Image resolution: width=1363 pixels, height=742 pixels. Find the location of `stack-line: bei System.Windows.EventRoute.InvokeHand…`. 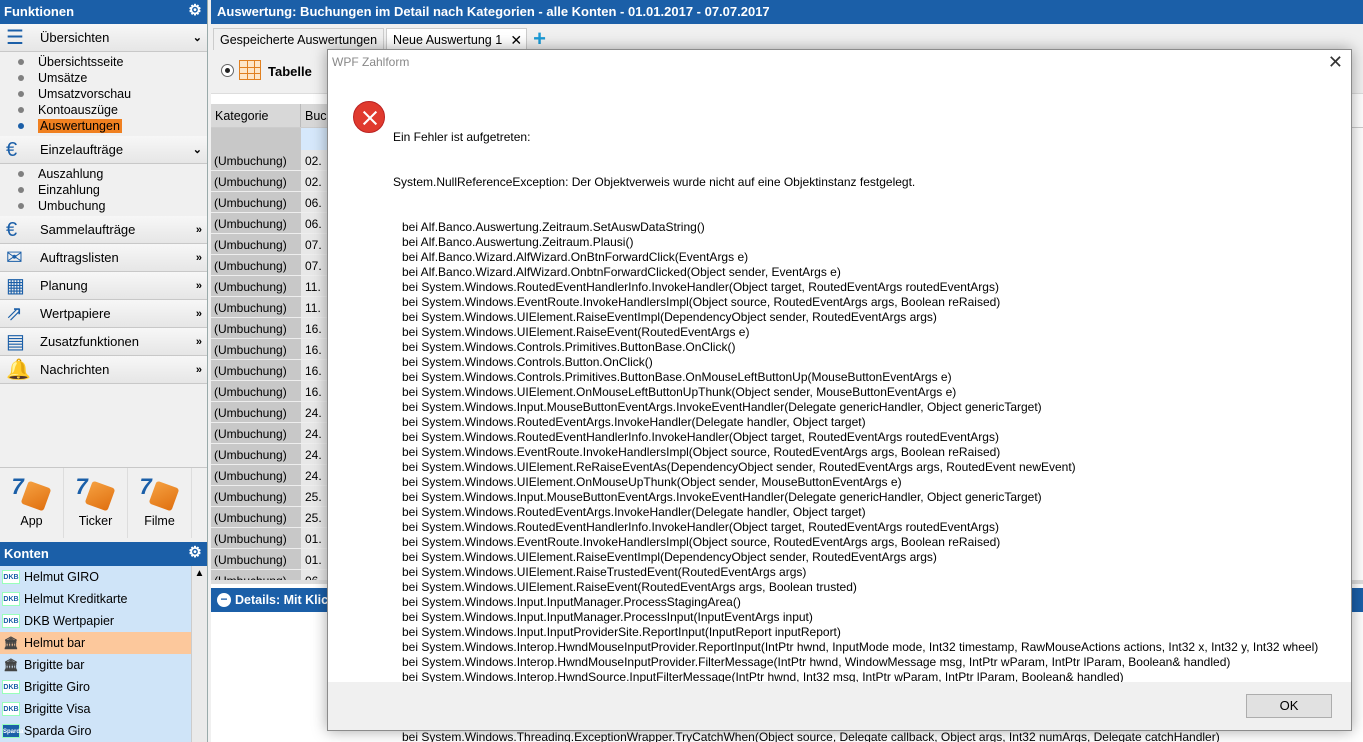

stack-line: bei System.Windows.EventRoute.InvokeHand… is located at coordinates (701, 542).